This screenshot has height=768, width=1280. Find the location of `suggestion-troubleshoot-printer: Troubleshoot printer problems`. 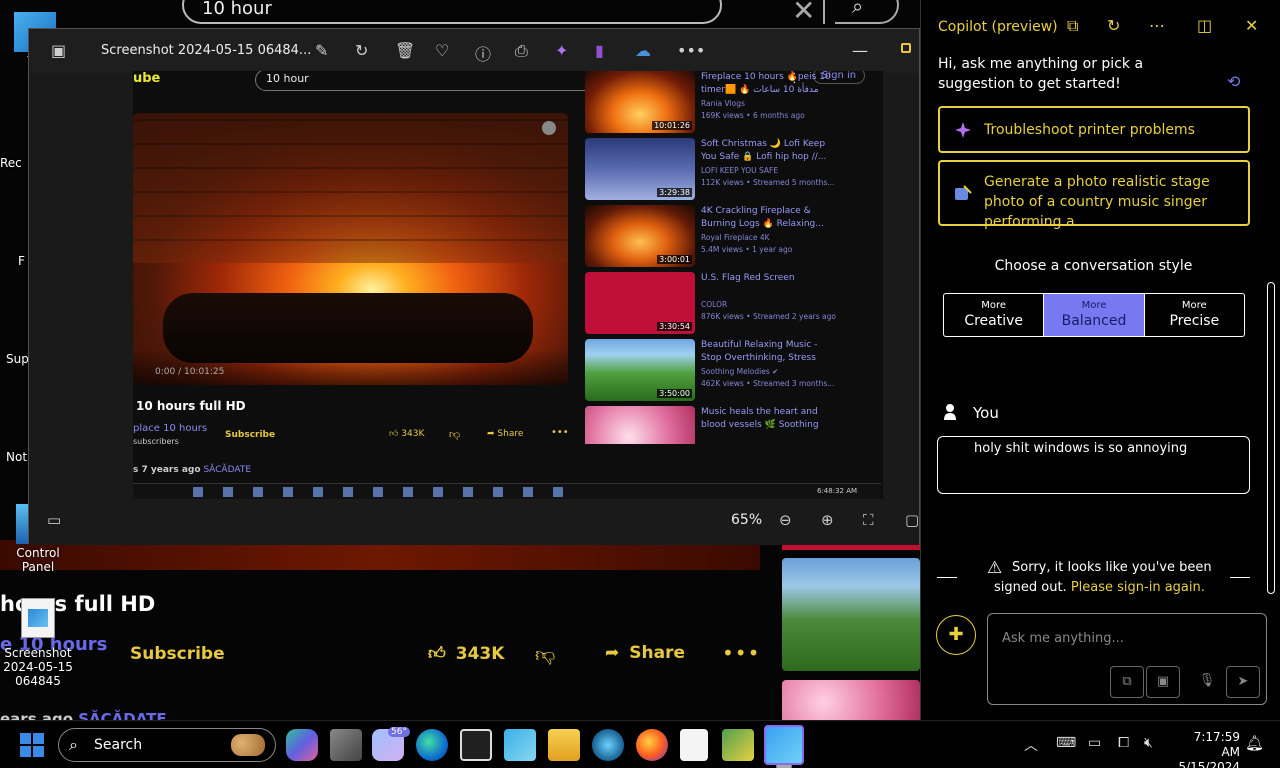

suggestion-troubleshoot-printer: Troubleshoot printer problems is located at coordinates (1094, 129).